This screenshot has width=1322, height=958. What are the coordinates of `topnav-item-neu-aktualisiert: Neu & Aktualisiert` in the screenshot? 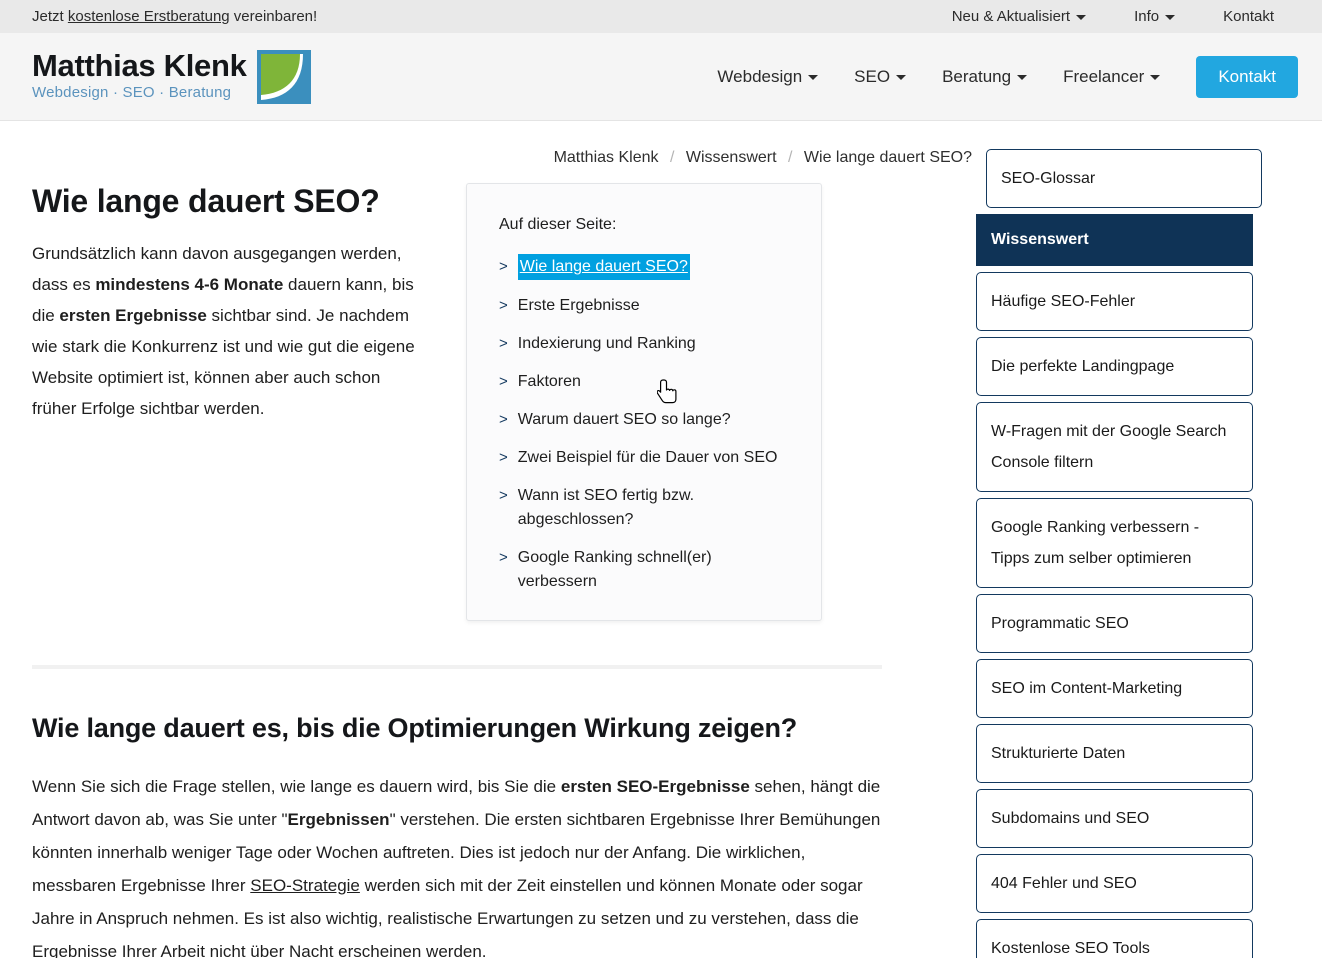 It's located at (1019, 16).